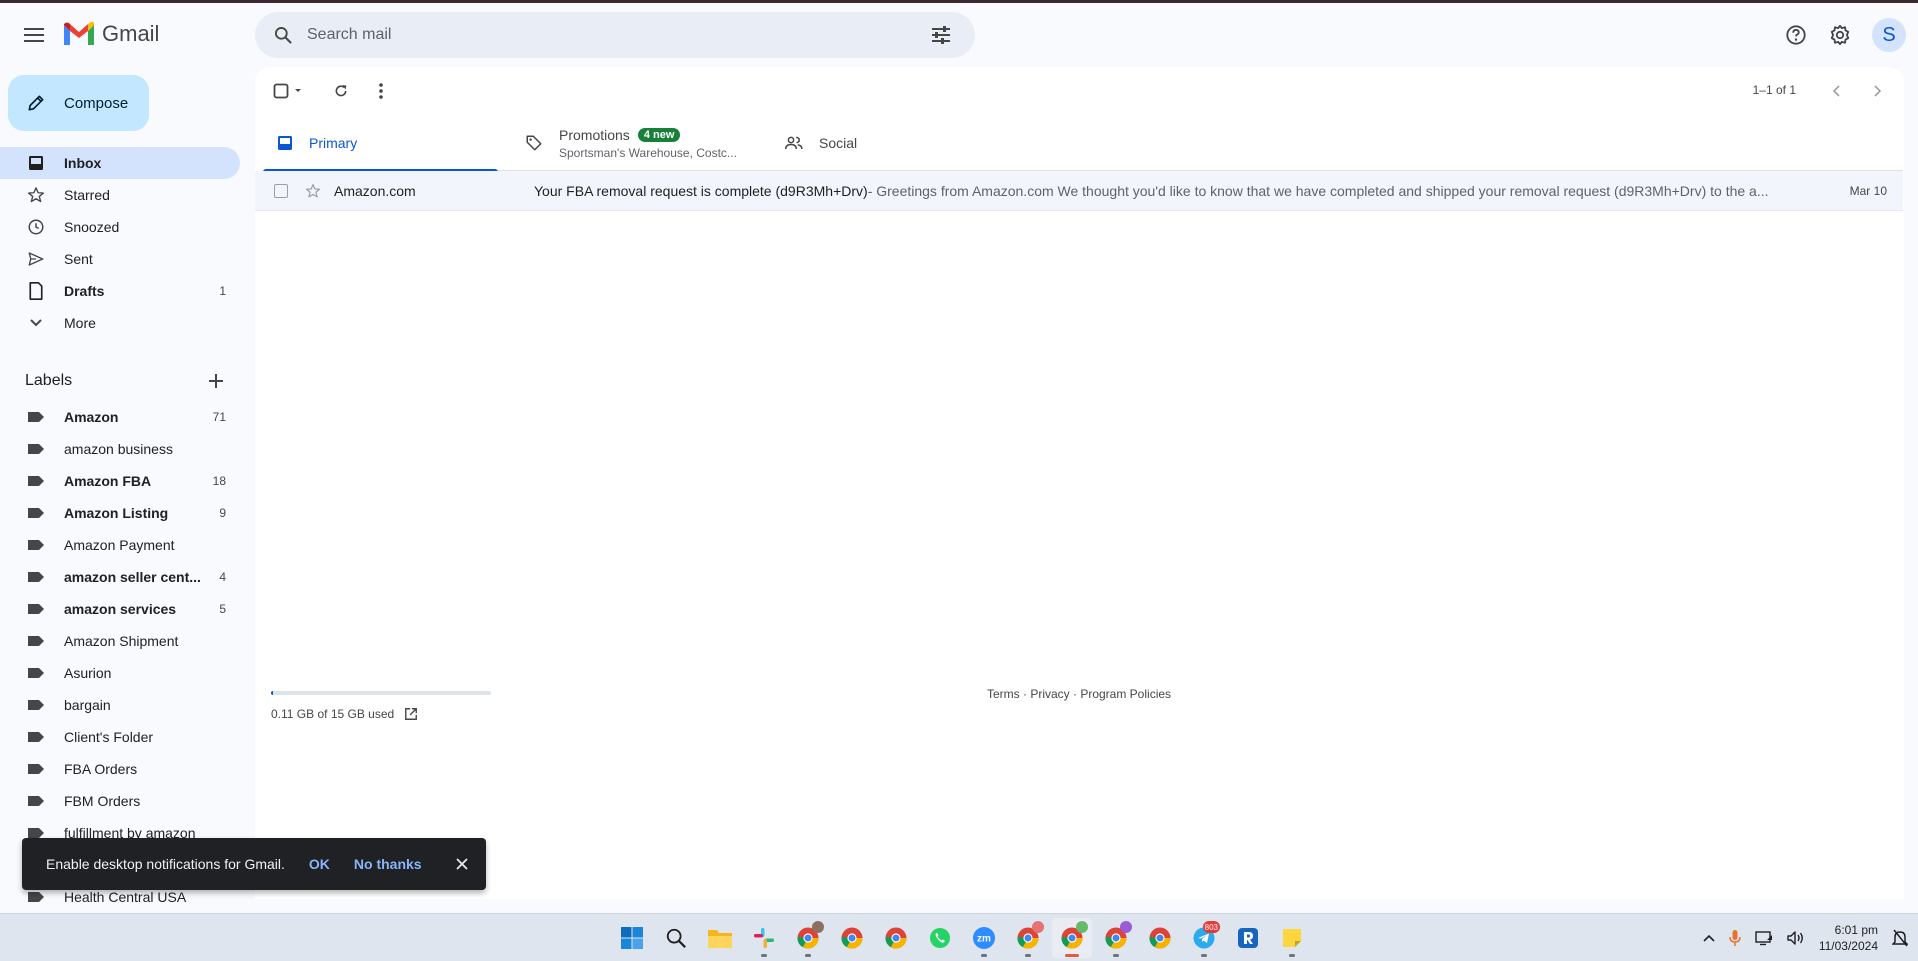 The image size is (1918, 961). I want to click on star-toggle-icon, so click(313, 191).